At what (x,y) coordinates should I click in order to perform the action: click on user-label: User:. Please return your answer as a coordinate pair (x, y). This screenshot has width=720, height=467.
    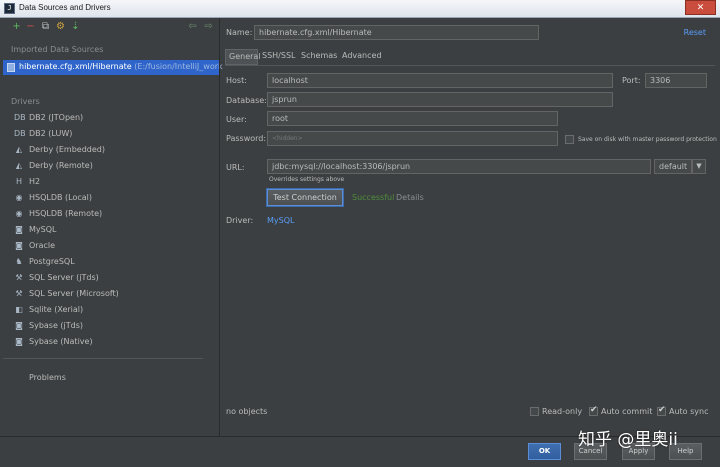
    Looking at the image, I should click on (236, 119).